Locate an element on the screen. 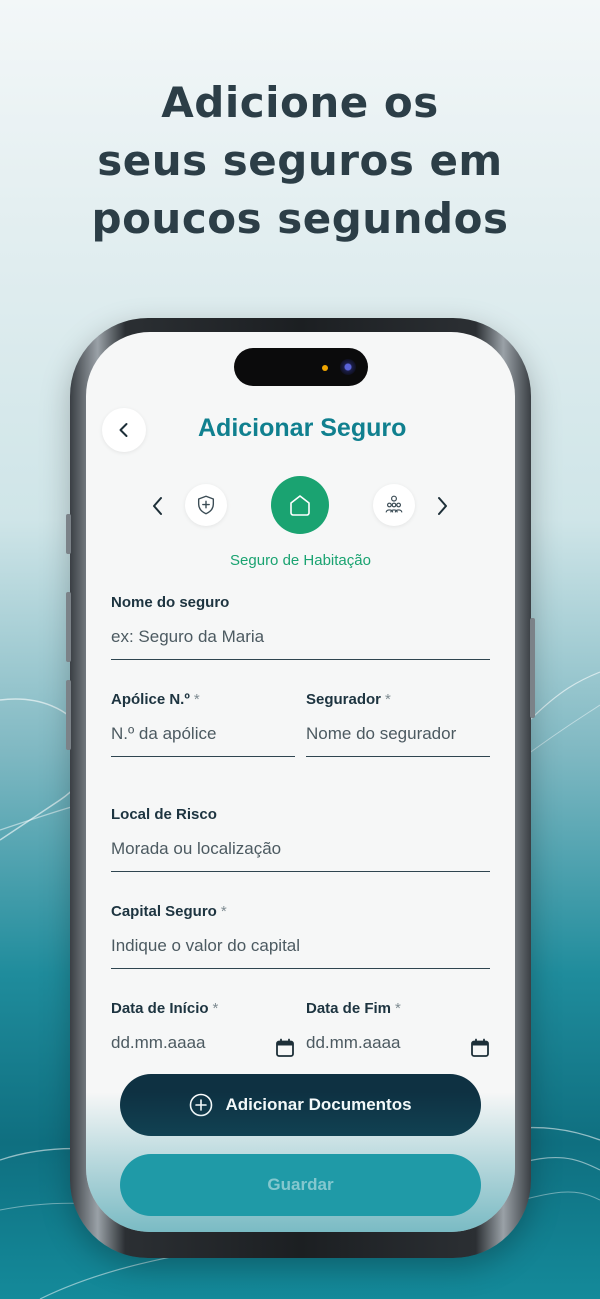 Image resolution: width=600 pixels, height=1299 pixels. field-apolice: Apólice N.º * N.º da apólice is located at coordinates (203, 724).